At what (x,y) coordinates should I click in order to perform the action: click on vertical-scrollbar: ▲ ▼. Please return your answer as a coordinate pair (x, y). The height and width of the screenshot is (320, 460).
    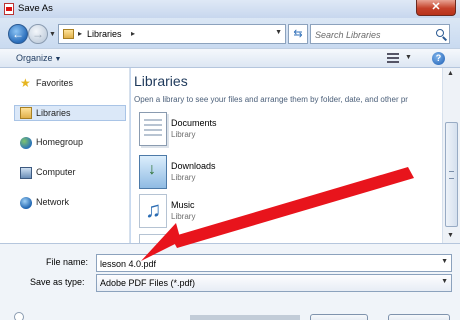
    Looking at the image, I should click on (451, 155).